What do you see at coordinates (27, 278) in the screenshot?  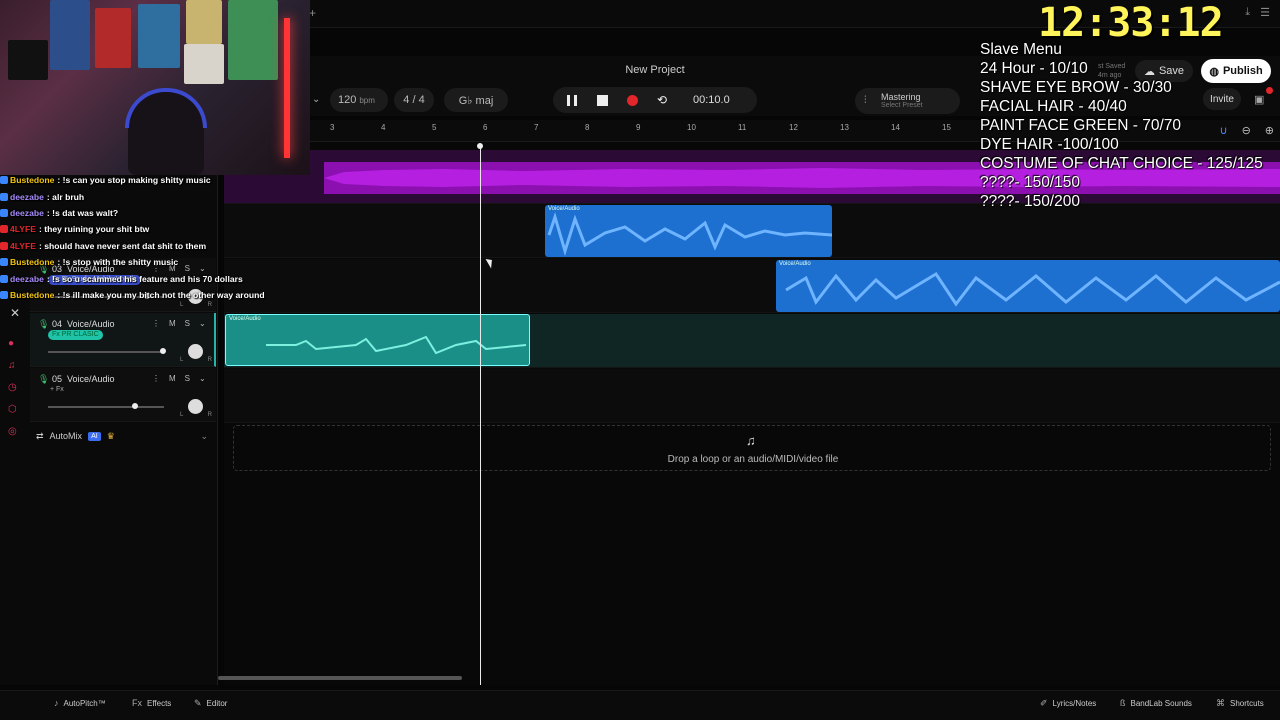 I see `chat-username: deezabe` at bounding box center [27, 278].